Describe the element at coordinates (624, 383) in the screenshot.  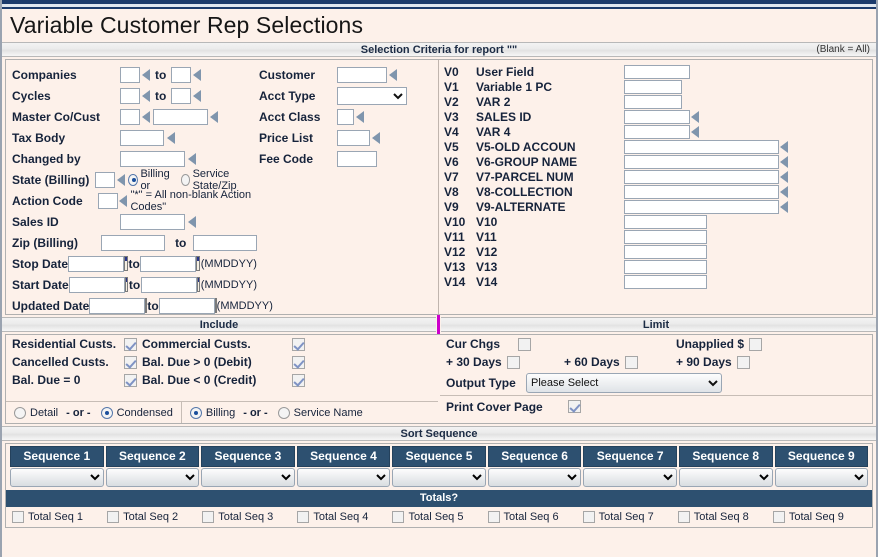
I see `output-type-select: Please Select` at that location.